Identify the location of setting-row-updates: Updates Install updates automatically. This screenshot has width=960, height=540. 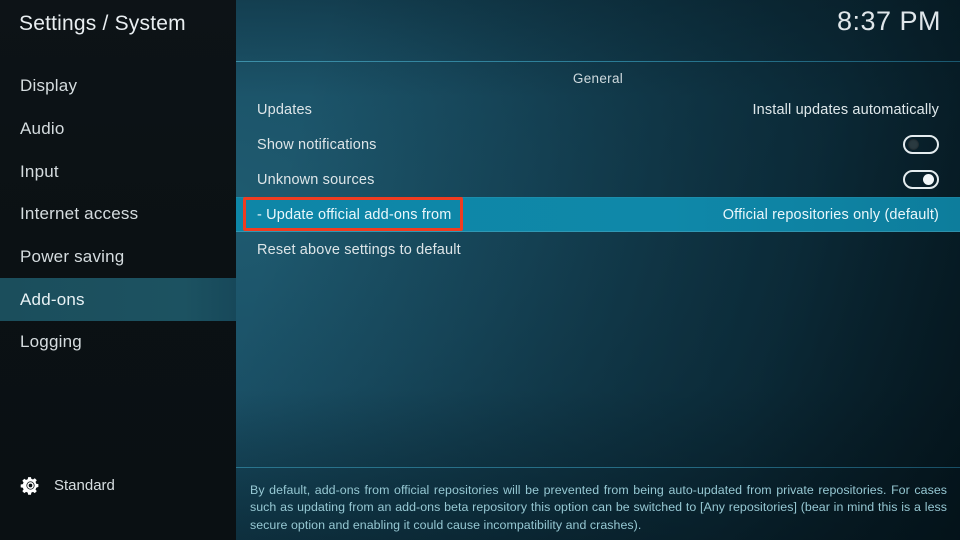
(598, 109).